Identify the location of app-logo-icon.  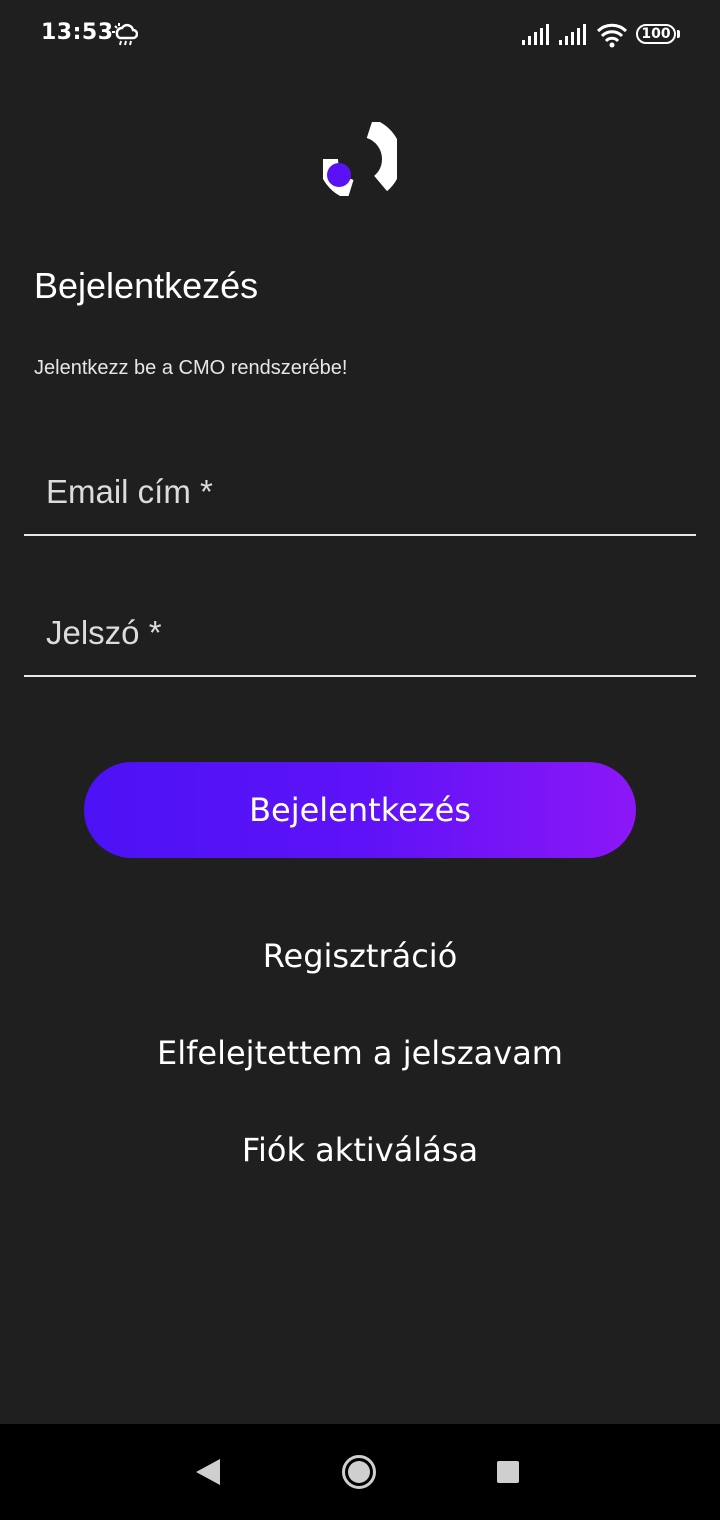
(360, 159).